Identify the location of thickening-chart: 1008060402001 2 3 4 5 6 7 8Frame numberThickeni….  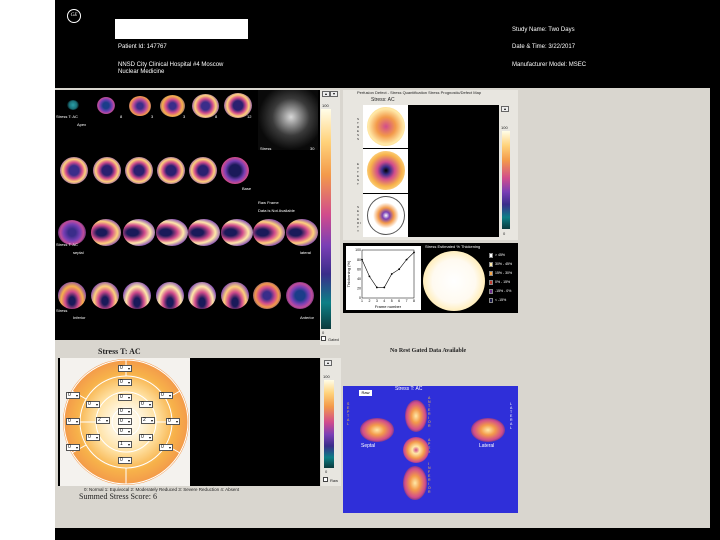
(383, 278).